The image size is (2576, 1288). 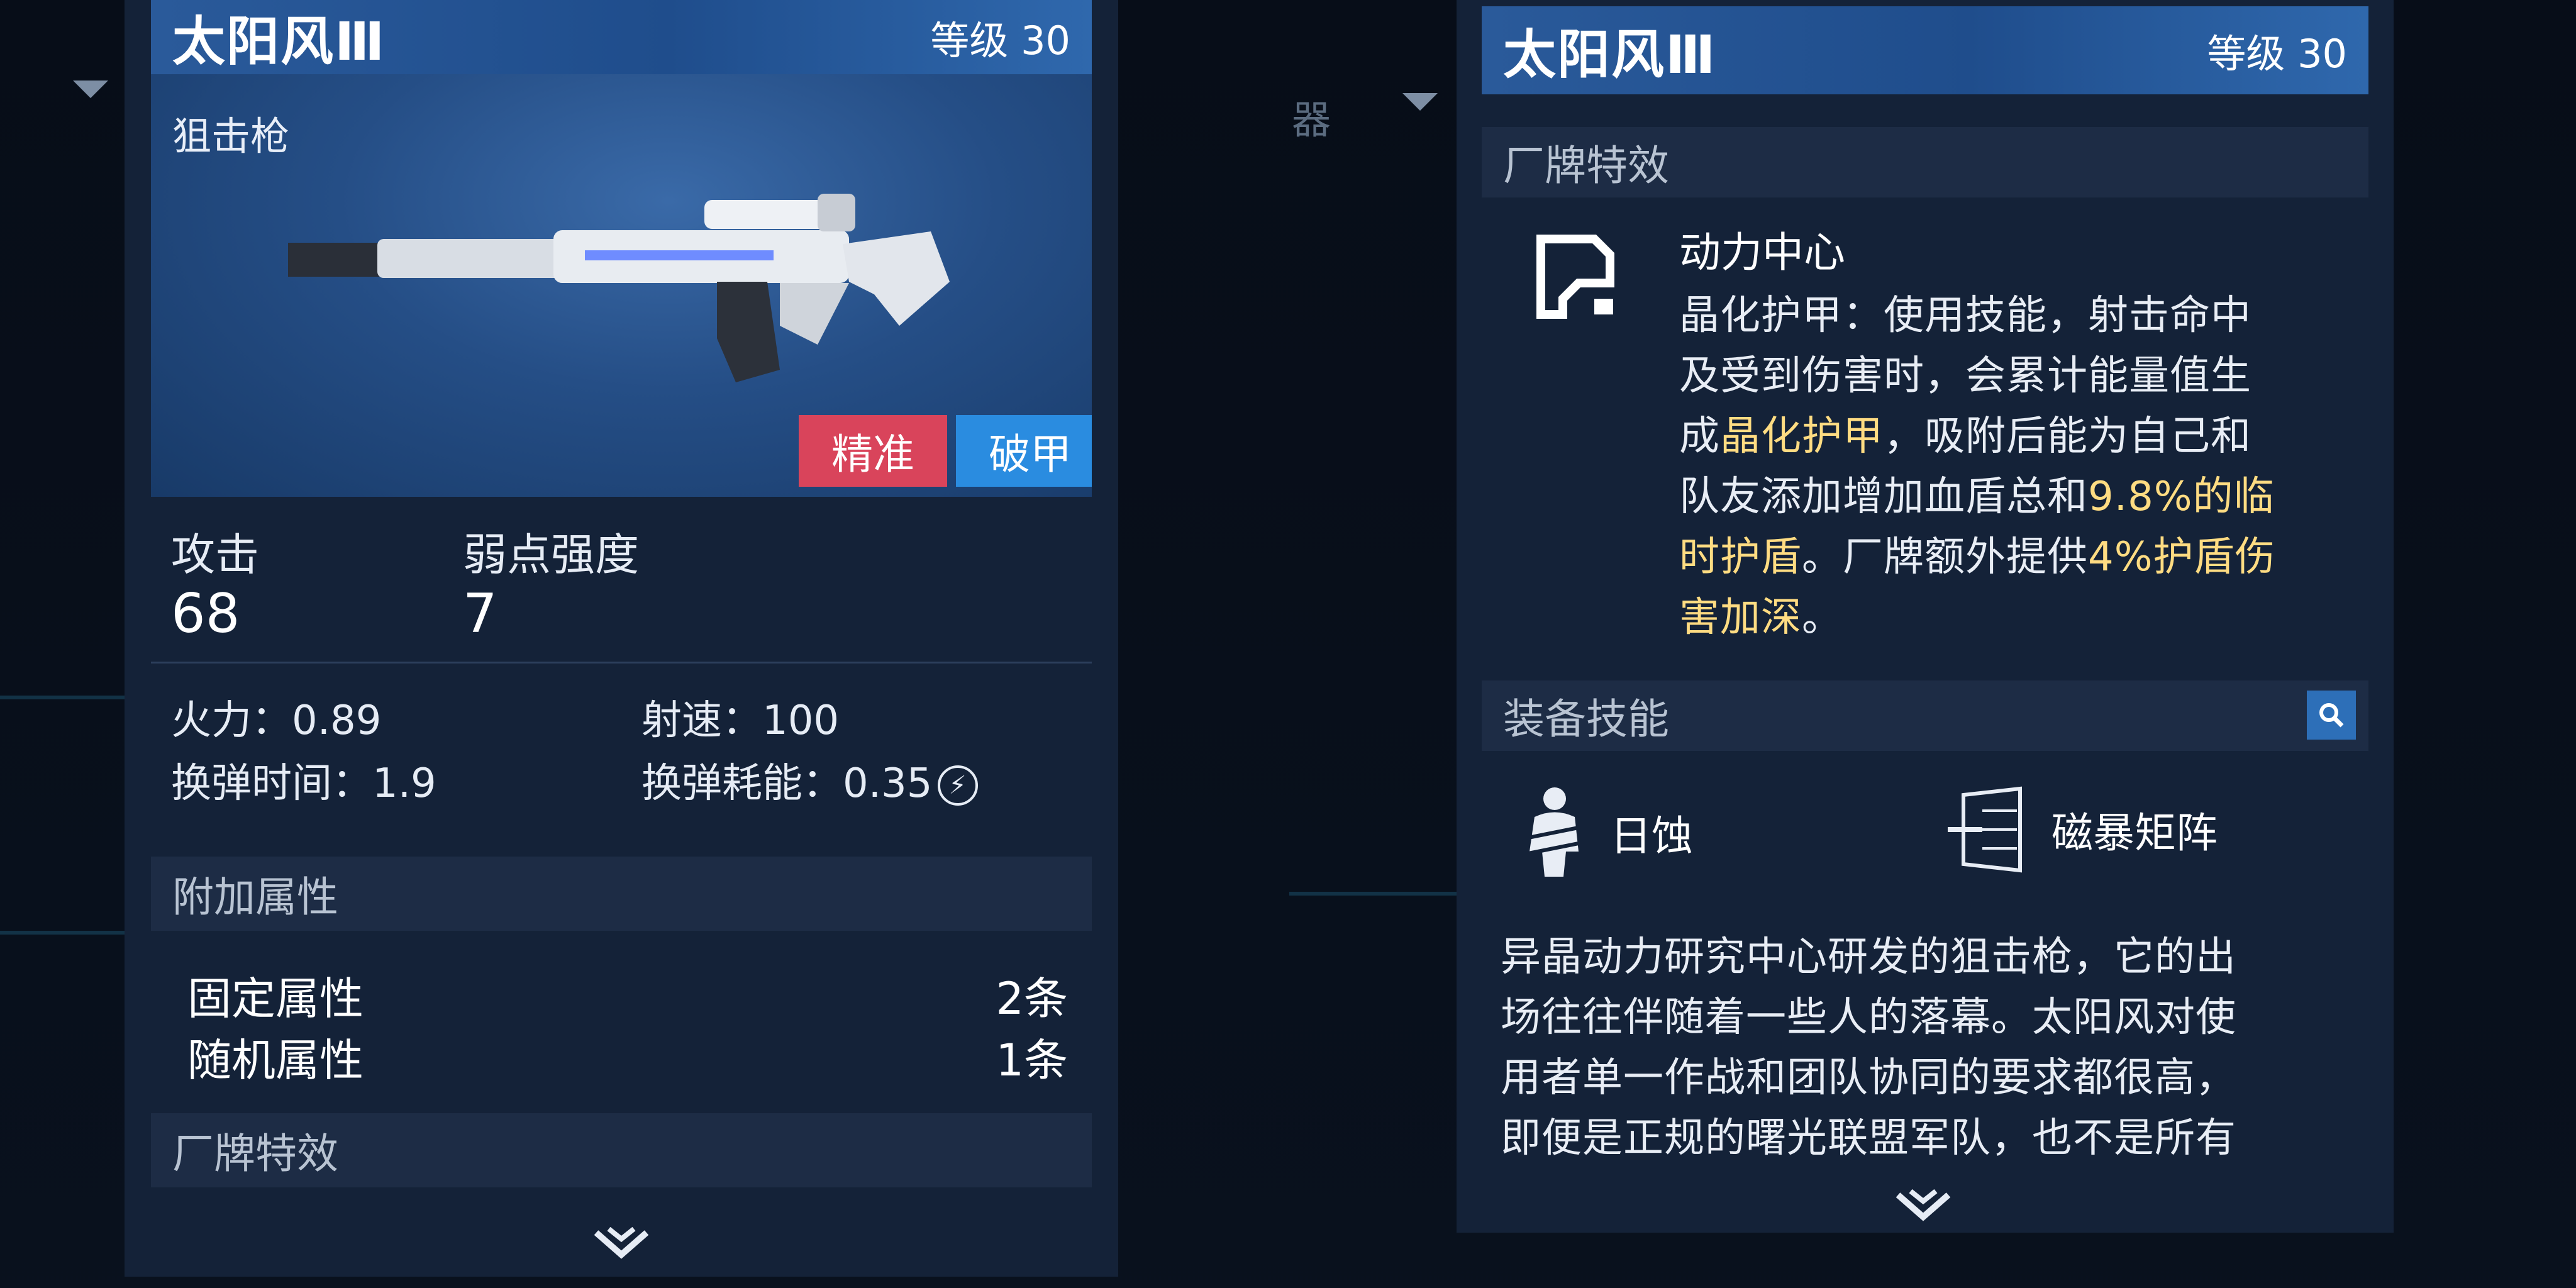 I want to click on power-center-logo-icon, so click(x=1575, y=277).